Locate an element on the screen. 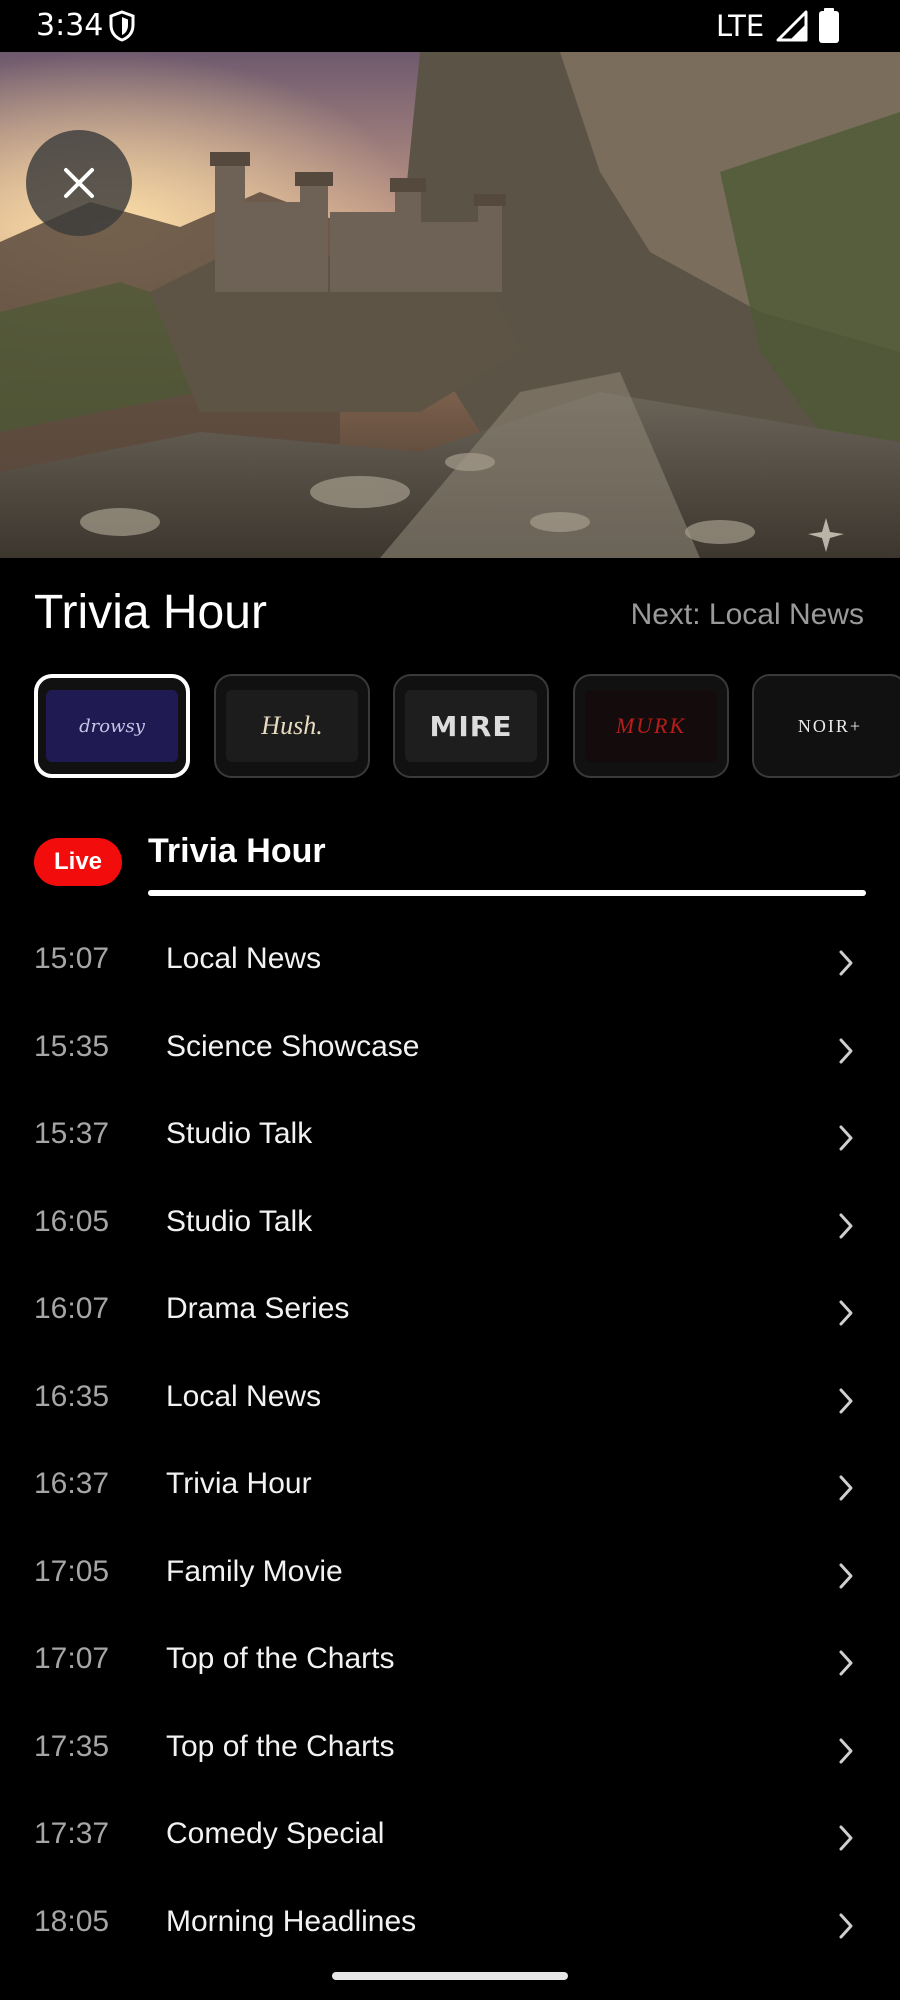  channel-hush: Hush. is located at coordinates (292, 726).